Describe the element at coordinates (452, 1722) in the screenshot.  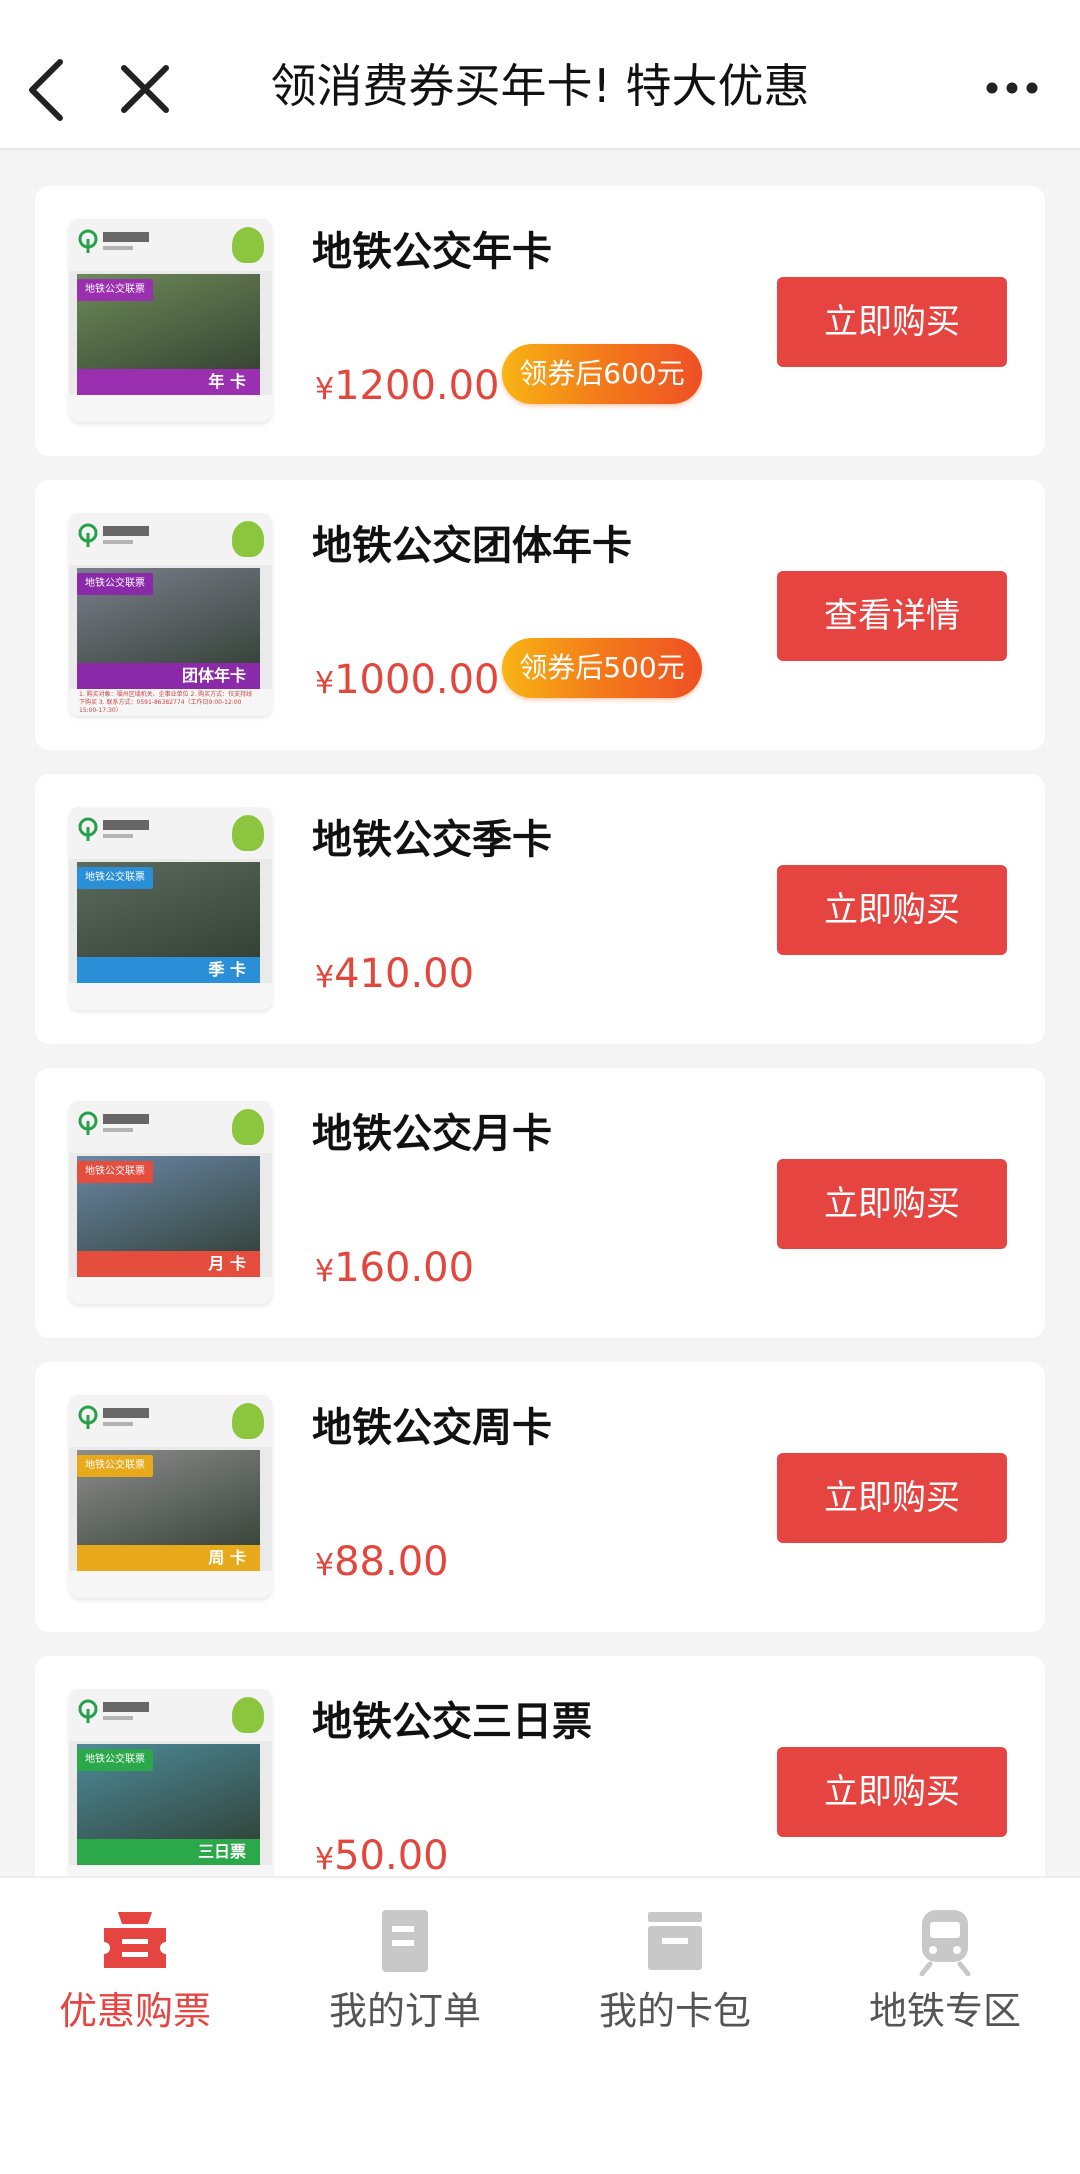
I see `product-title: 地铁公交三日票` at that location.